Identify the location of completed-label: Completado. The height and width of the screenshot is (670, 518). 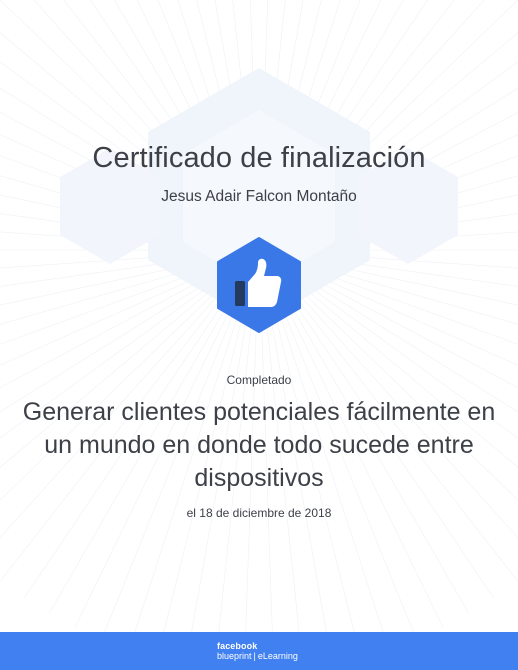
(259, 380).